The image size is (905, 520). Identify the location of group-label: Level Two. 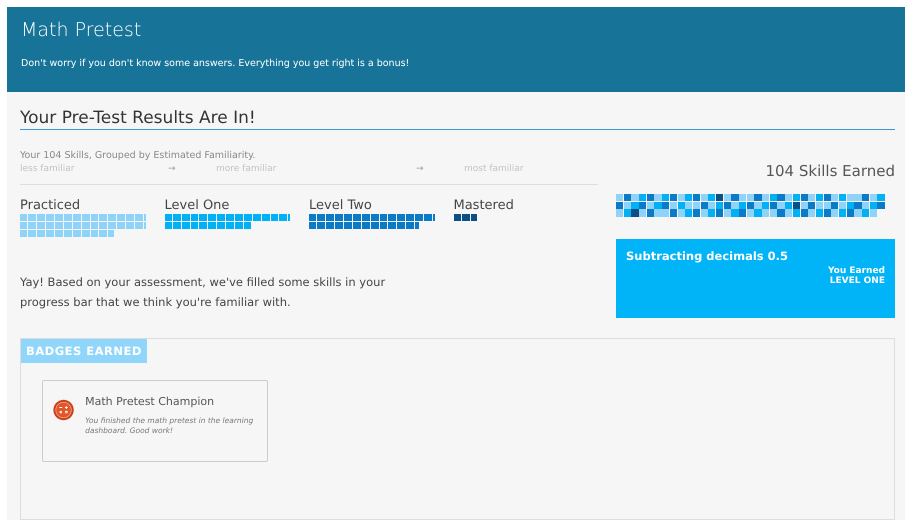
(341, 205).